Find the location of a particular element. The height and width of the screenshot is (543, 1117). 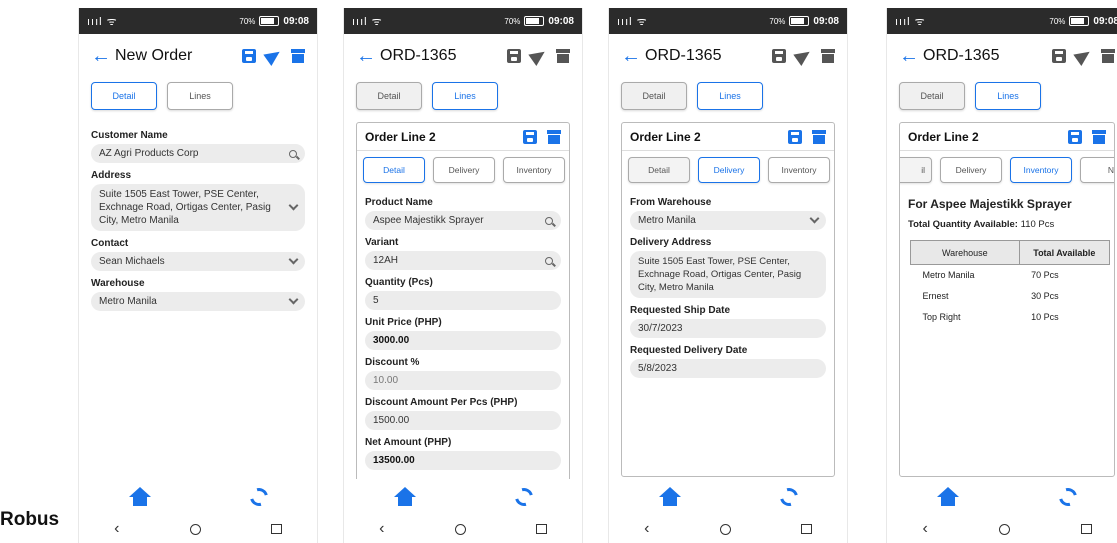

customer-name-field: AZ Agri Products Corp is located at coordinates (198, 153).